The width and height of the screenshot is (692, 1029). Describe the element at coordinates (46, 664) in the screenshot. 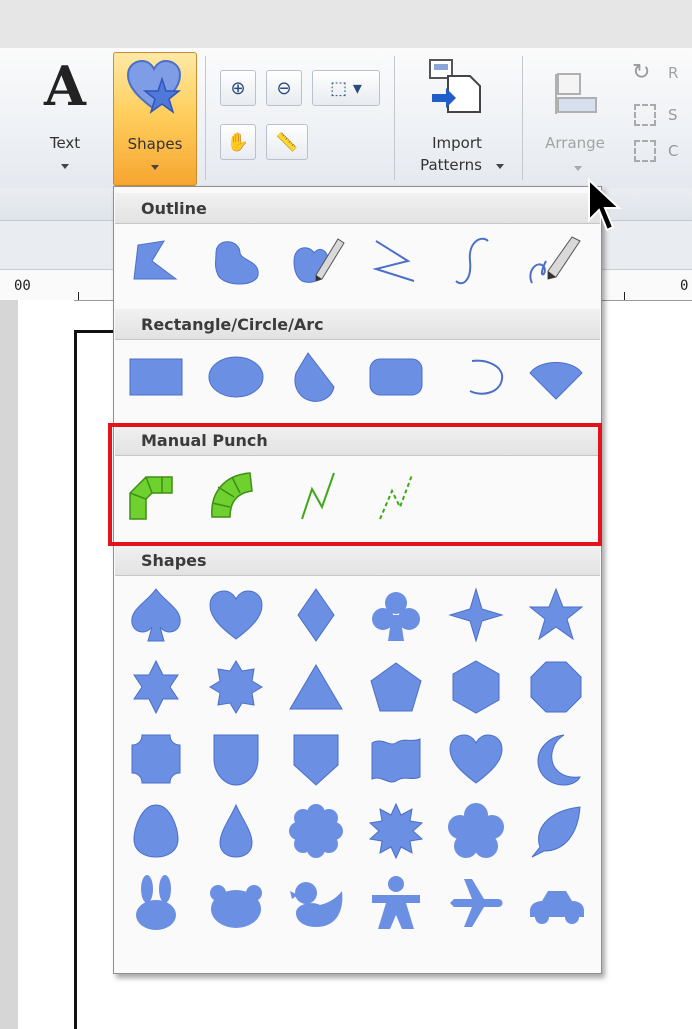

I see `workspace` at that location.